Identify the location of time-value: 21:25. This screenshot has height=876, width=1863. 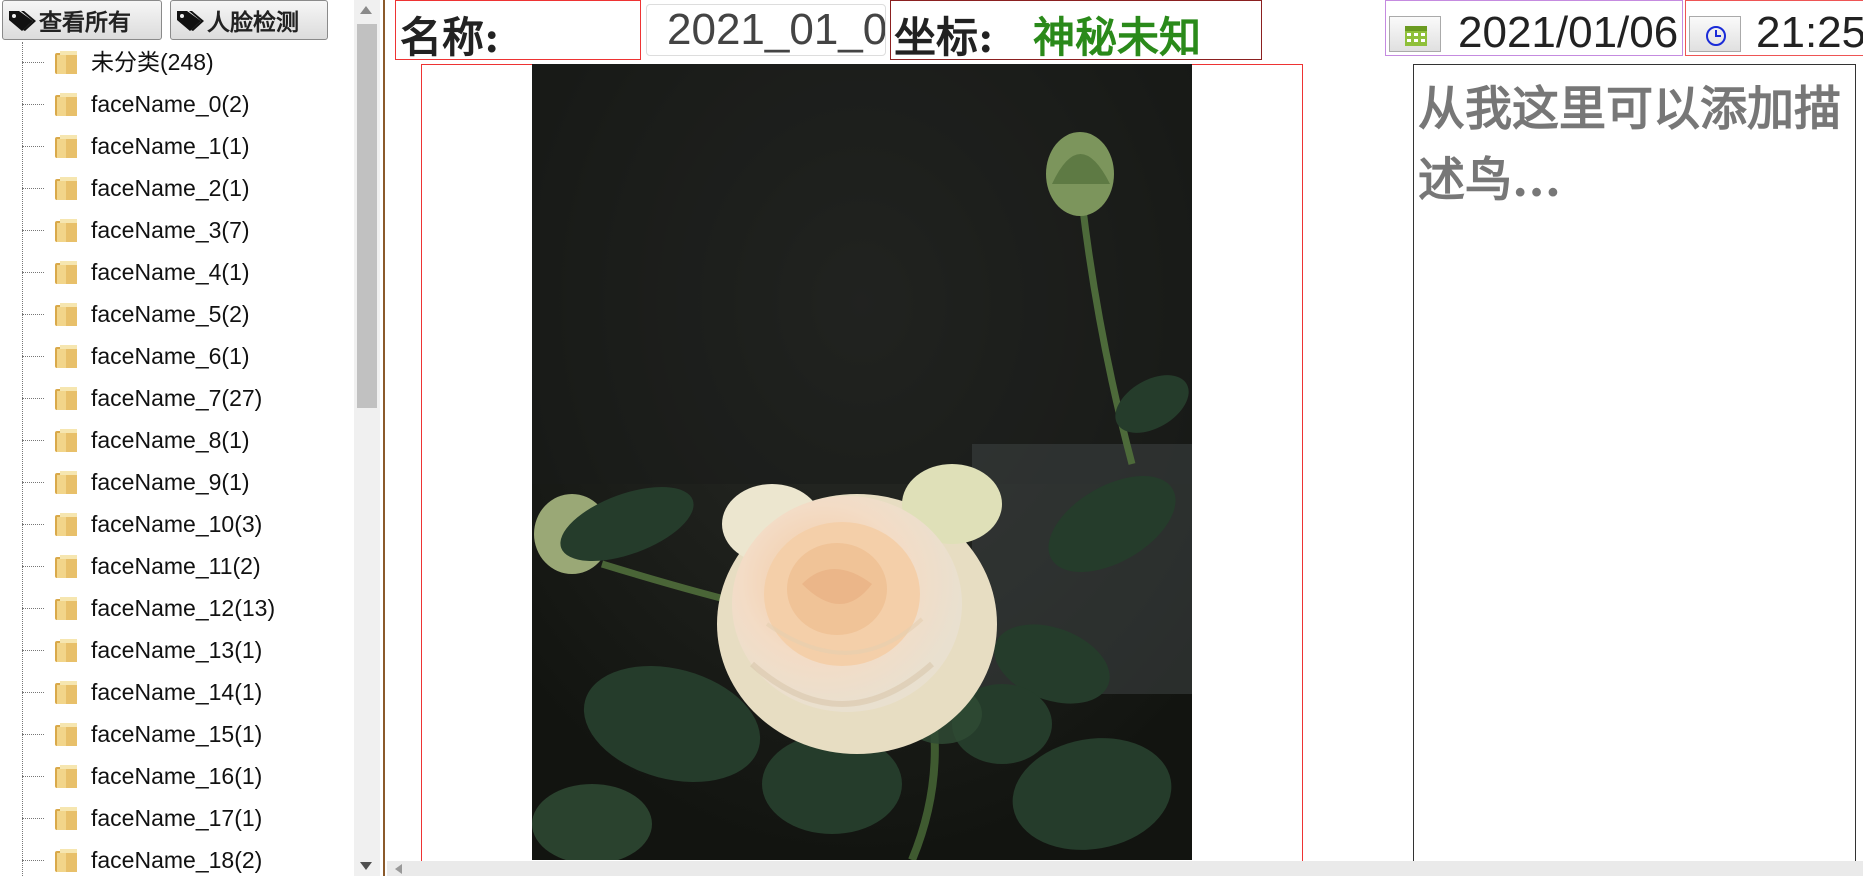
(1809, 33).